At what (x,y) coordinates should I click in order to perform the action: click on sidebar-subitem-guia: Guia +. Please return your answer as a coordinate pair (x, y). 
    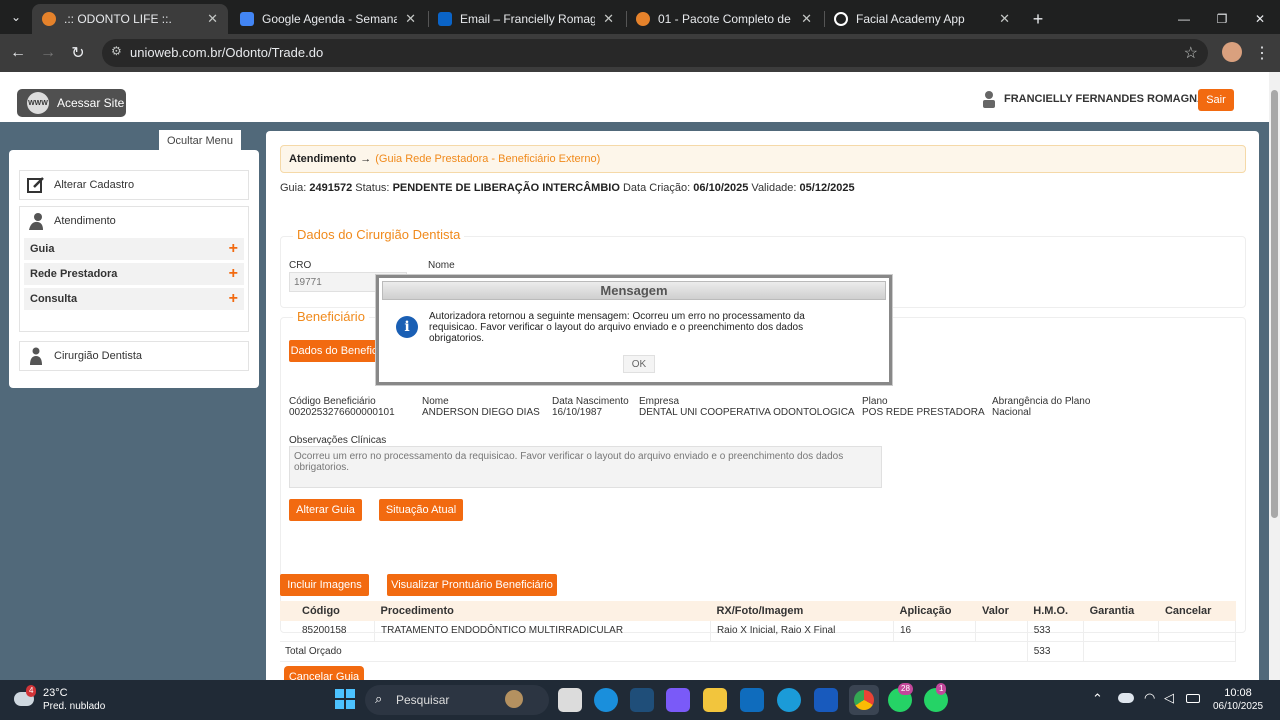
    Looking at the image, I should click on (134, 249).